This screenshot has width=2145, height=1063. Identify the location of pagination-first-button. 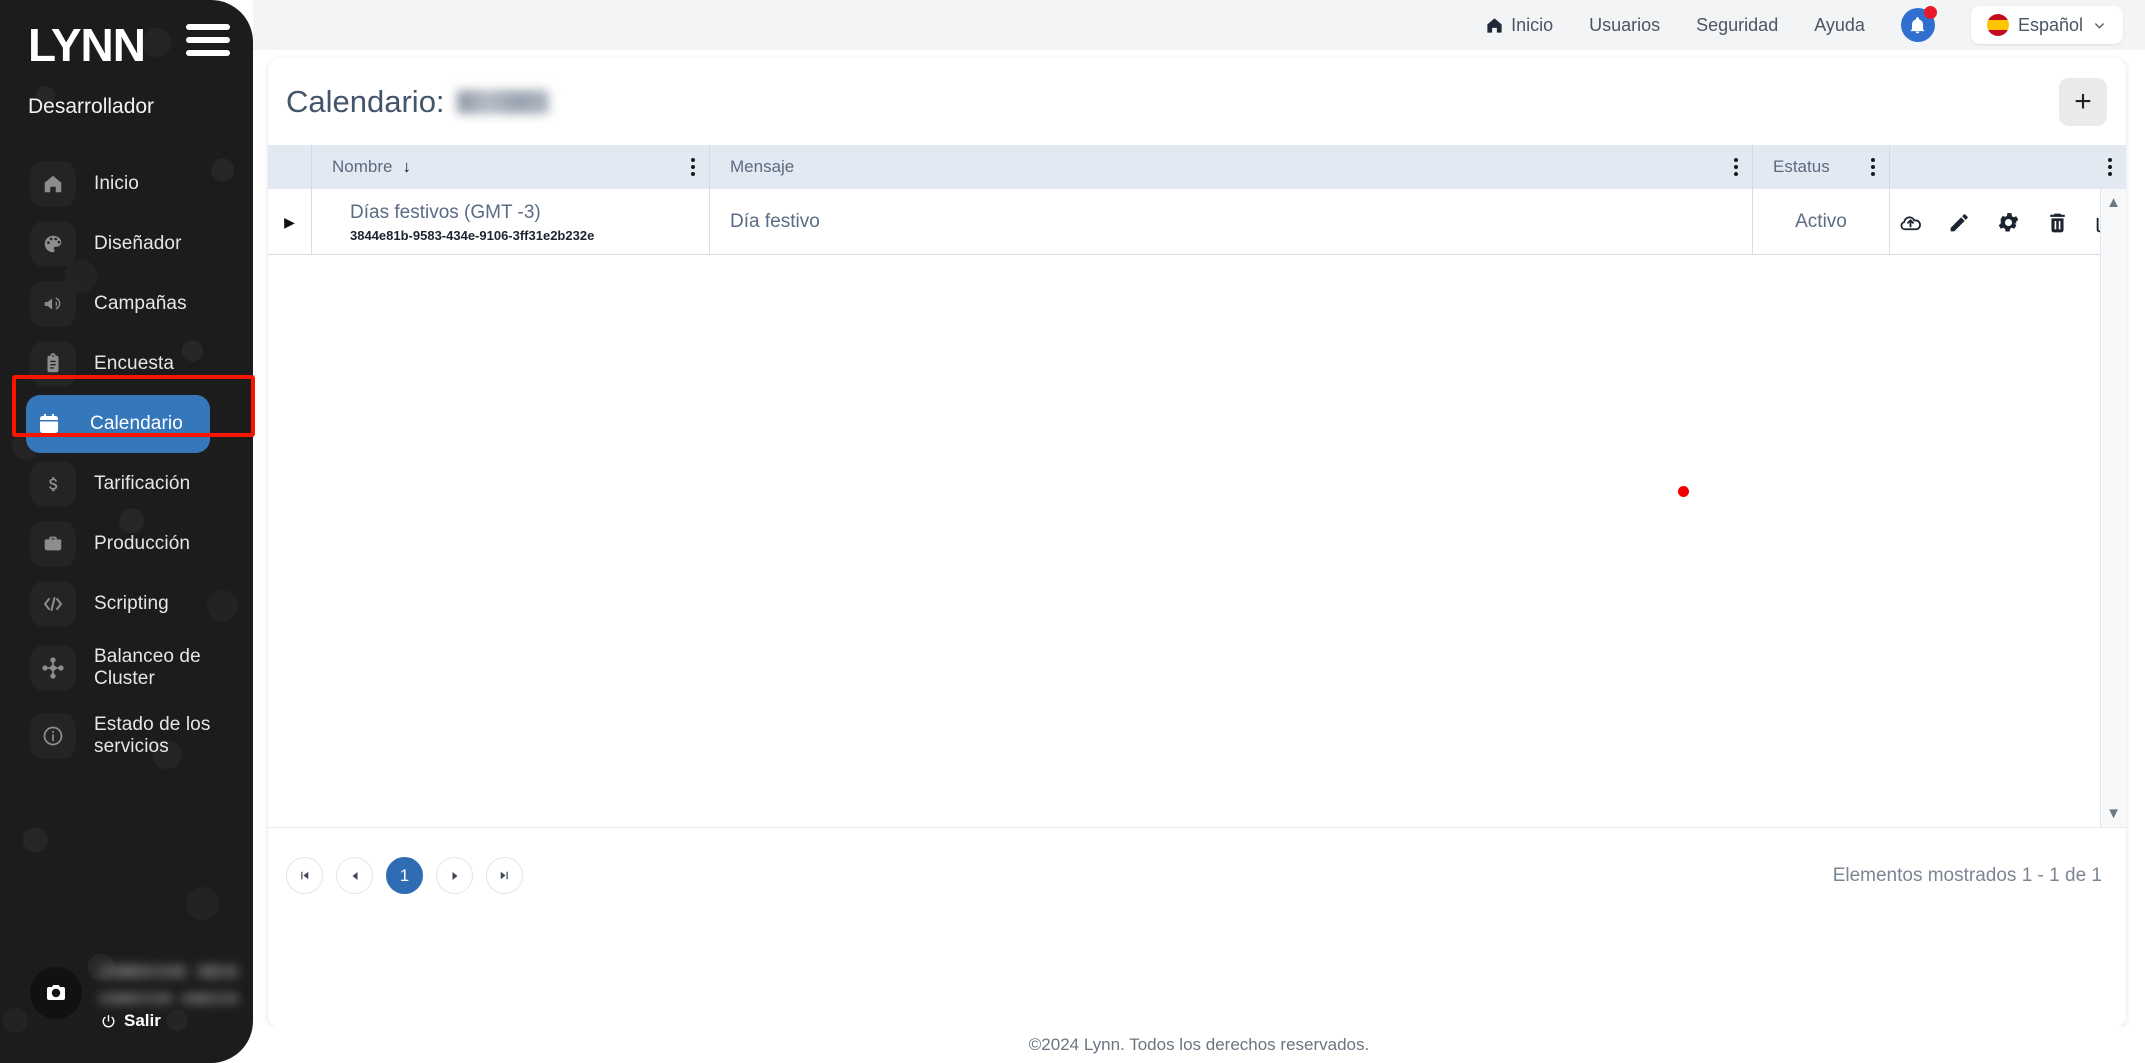
(304, 875).